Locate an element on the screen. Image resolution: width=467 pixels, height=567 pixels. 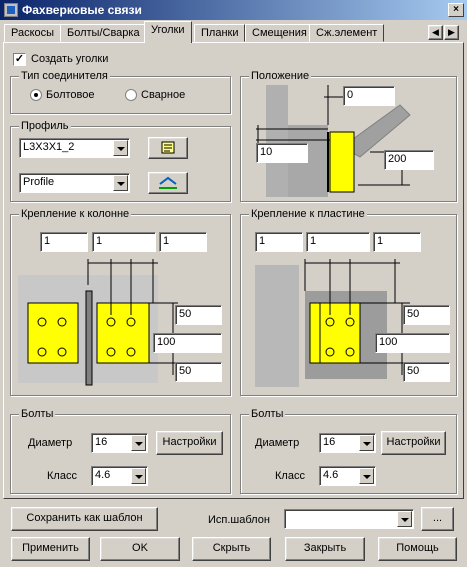
bolts-right-class-select: 4.6 is located at coordinates (347, 476).